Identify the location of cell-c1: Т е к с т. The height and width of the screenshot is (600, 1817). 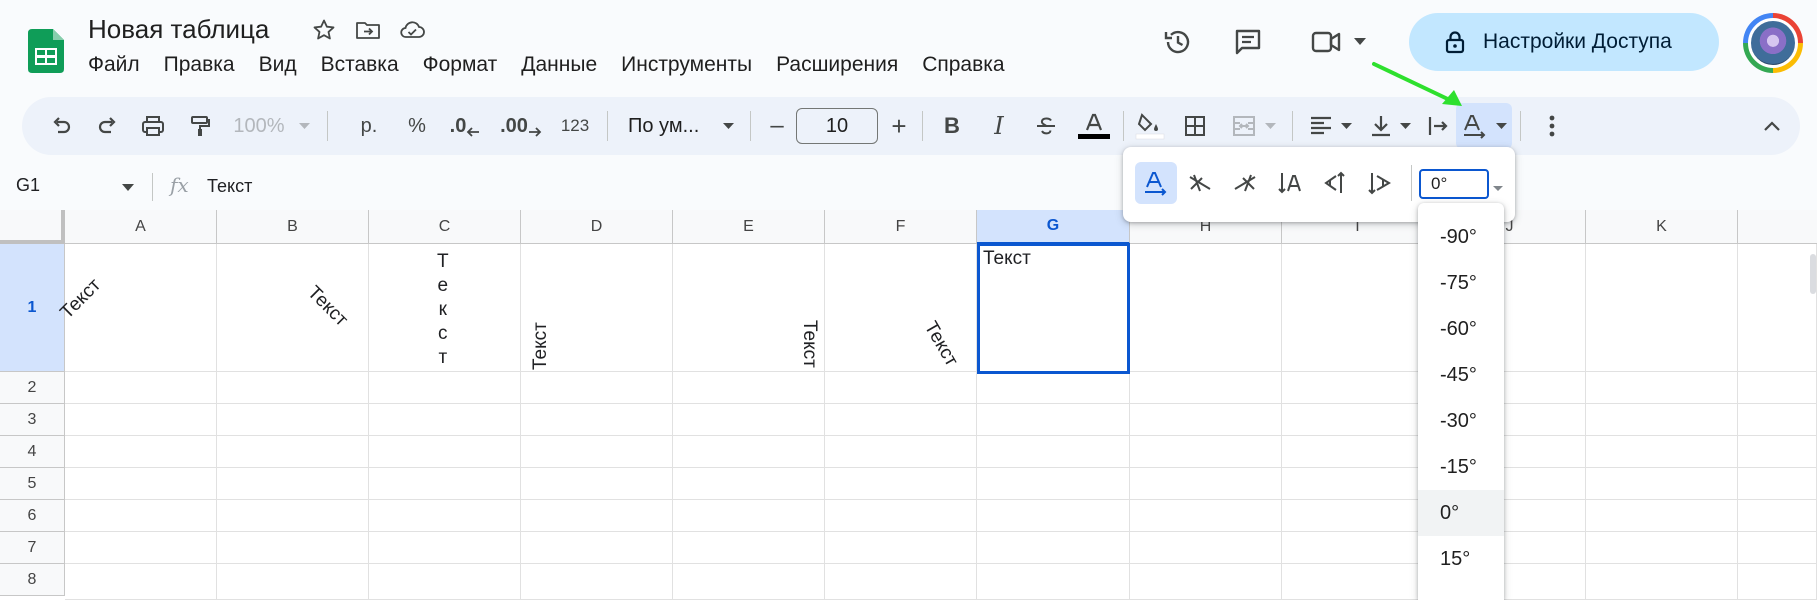
(443, 310).